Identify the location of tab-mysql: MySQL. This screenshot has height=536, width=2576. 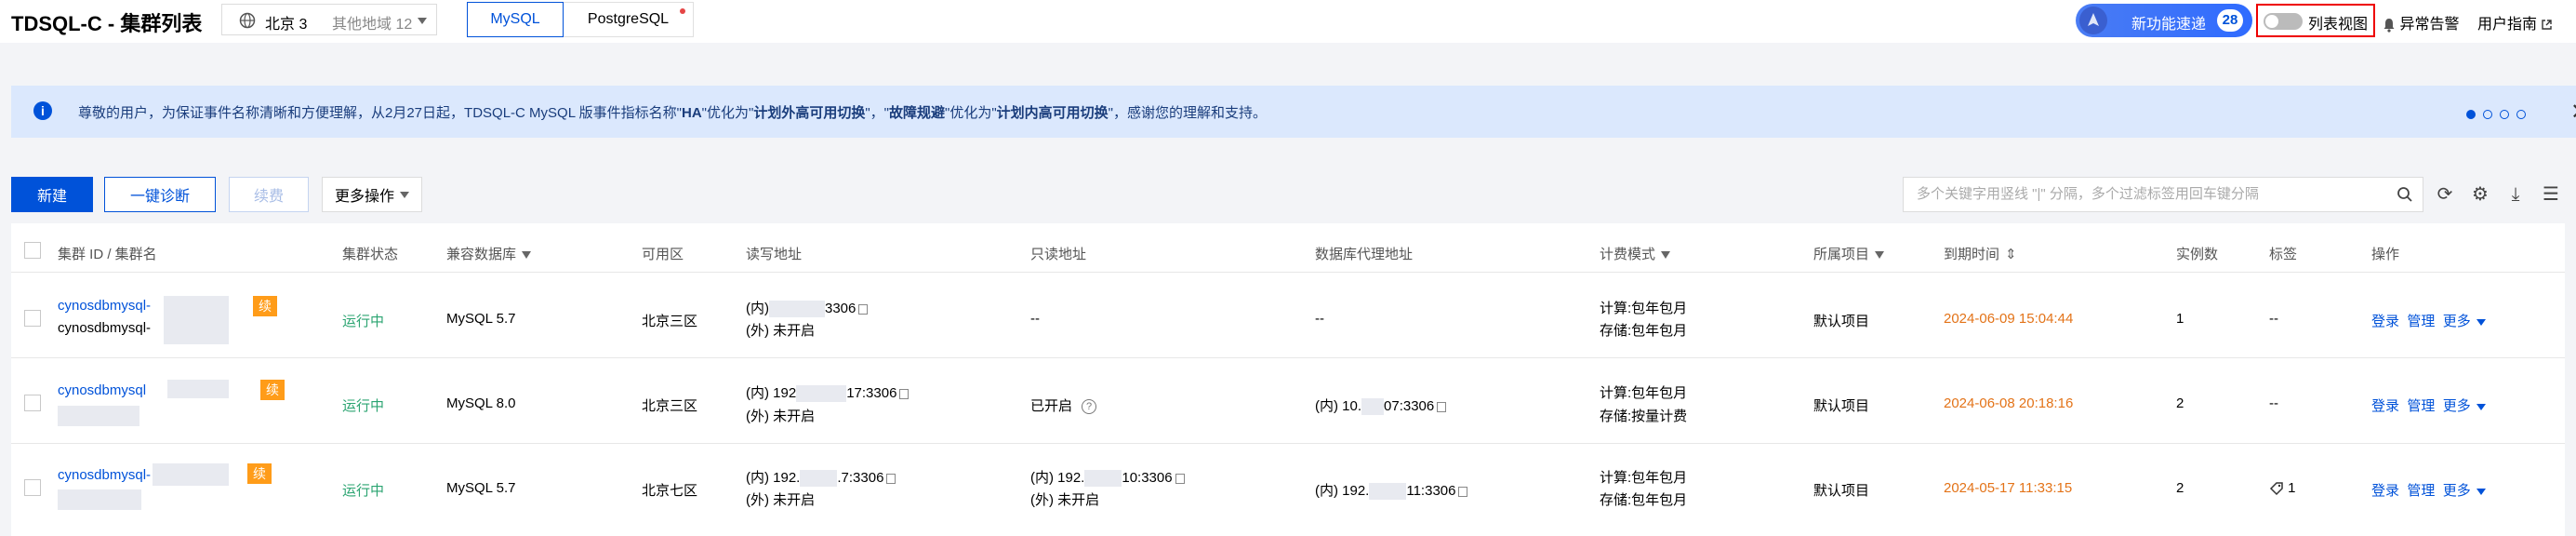
(515, 19).